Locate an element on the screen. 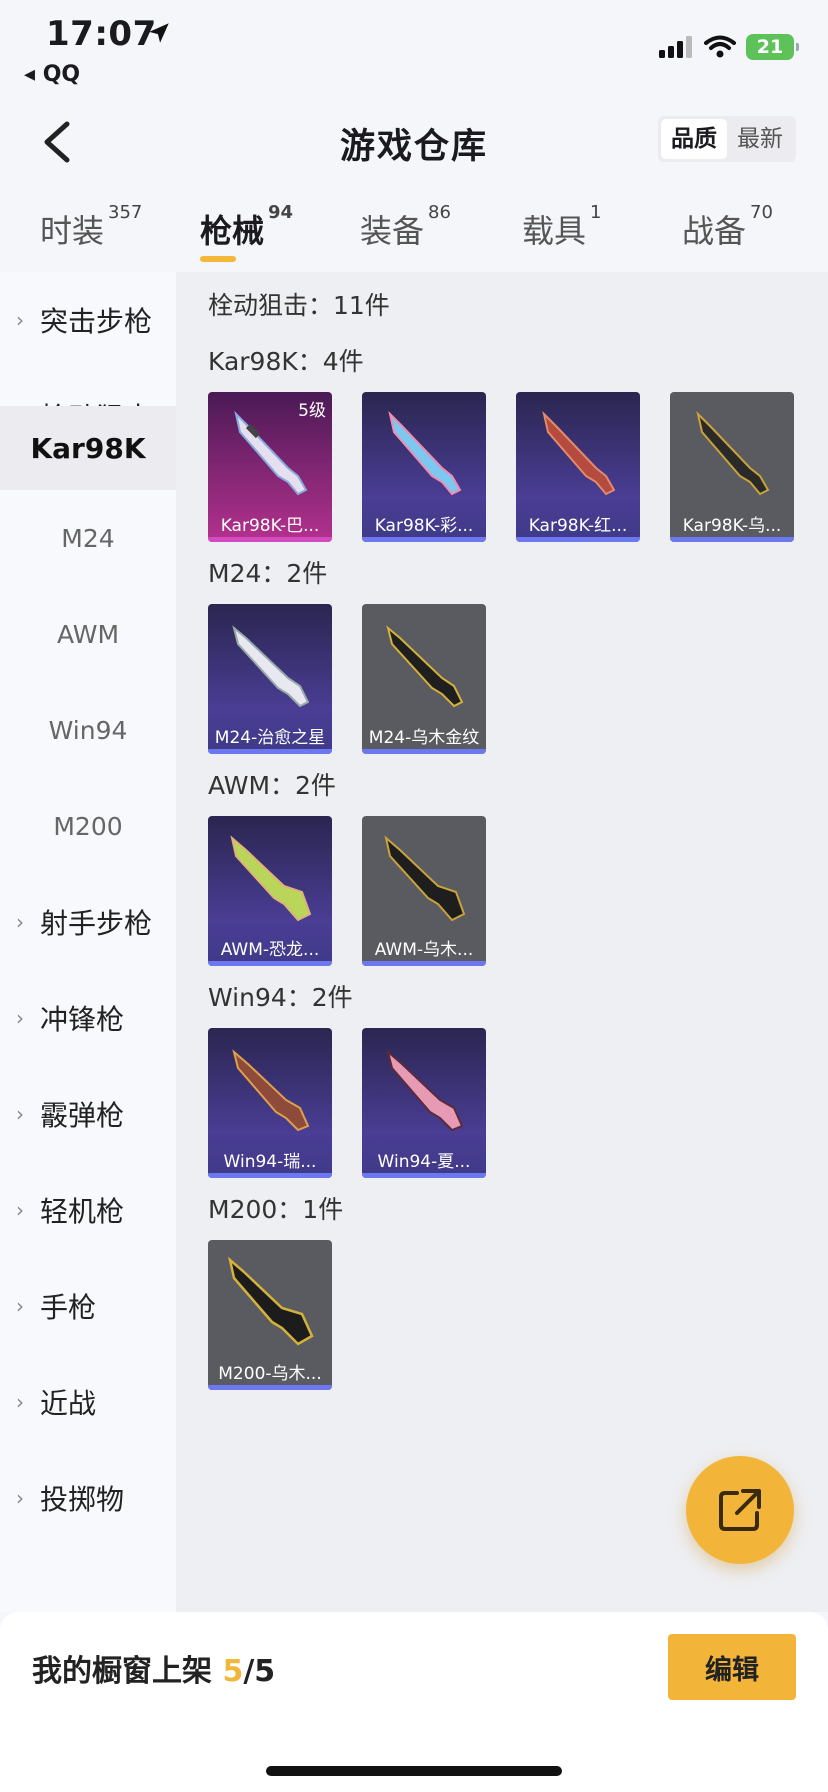 This screenshot has height=1792, width=828. sidebar-item-pistol: › 手枪 is located at coordinates (88, 1306).